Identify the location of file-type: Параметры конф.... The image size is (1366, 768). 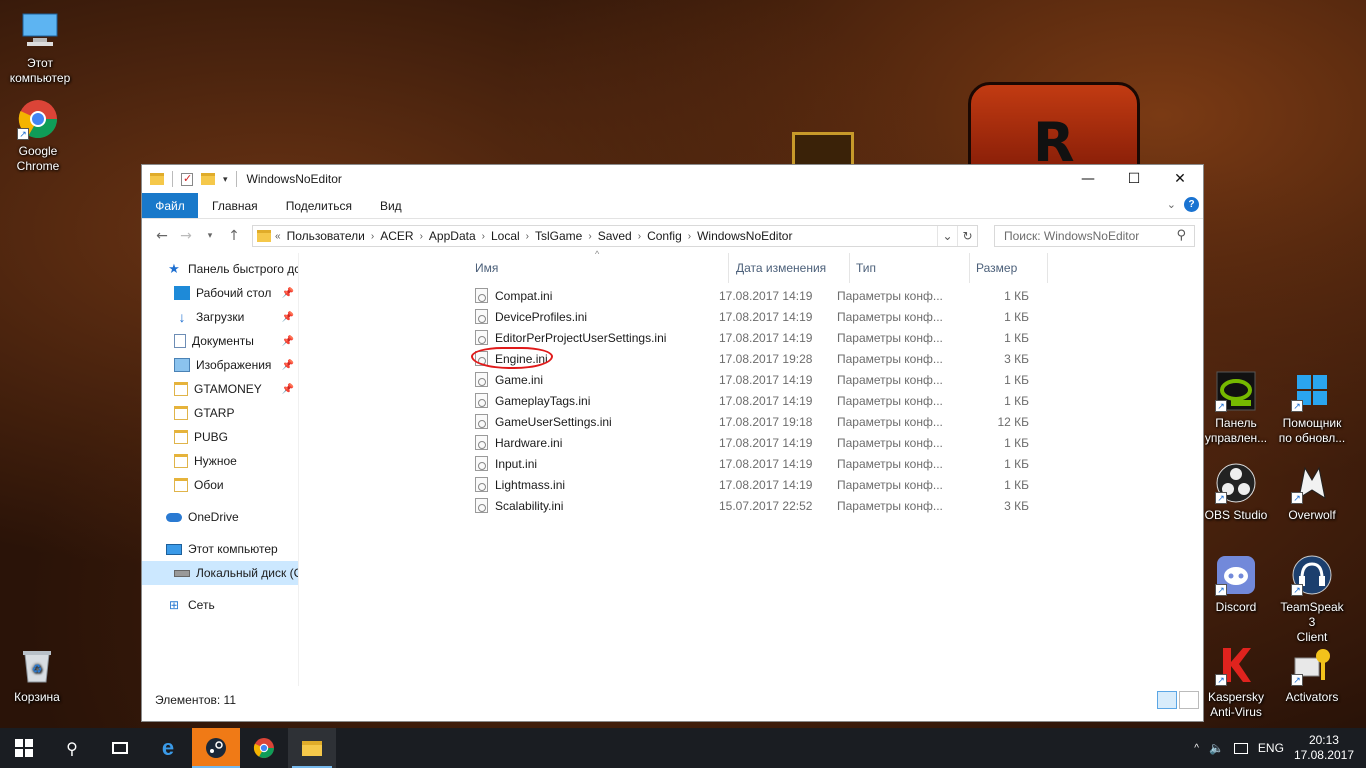
(890, 484).